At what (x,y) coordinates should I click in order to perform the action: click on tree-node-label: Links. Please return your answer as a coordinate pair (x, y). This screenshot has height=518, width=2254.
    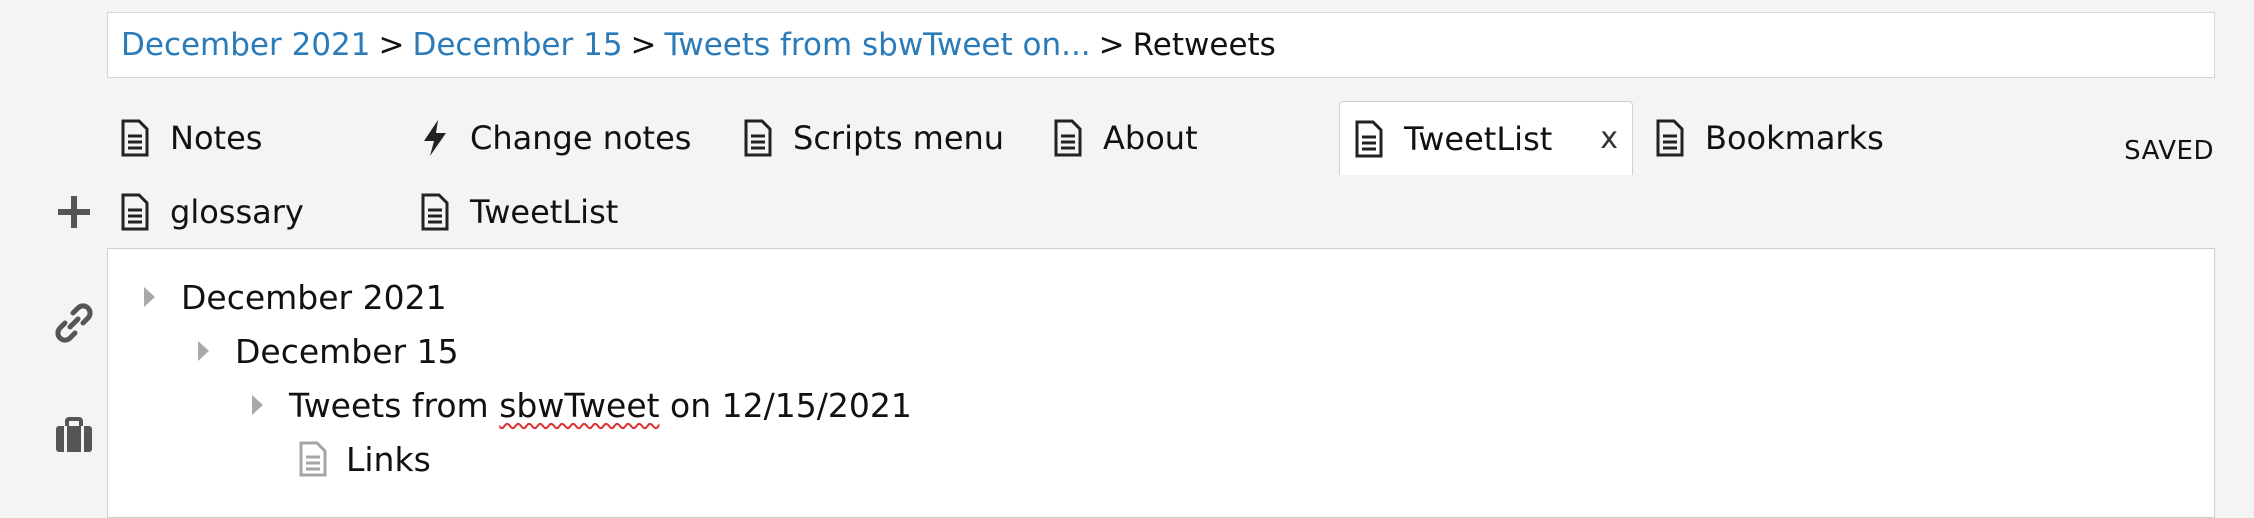
    Looking at the image, I should click on (388, 459).